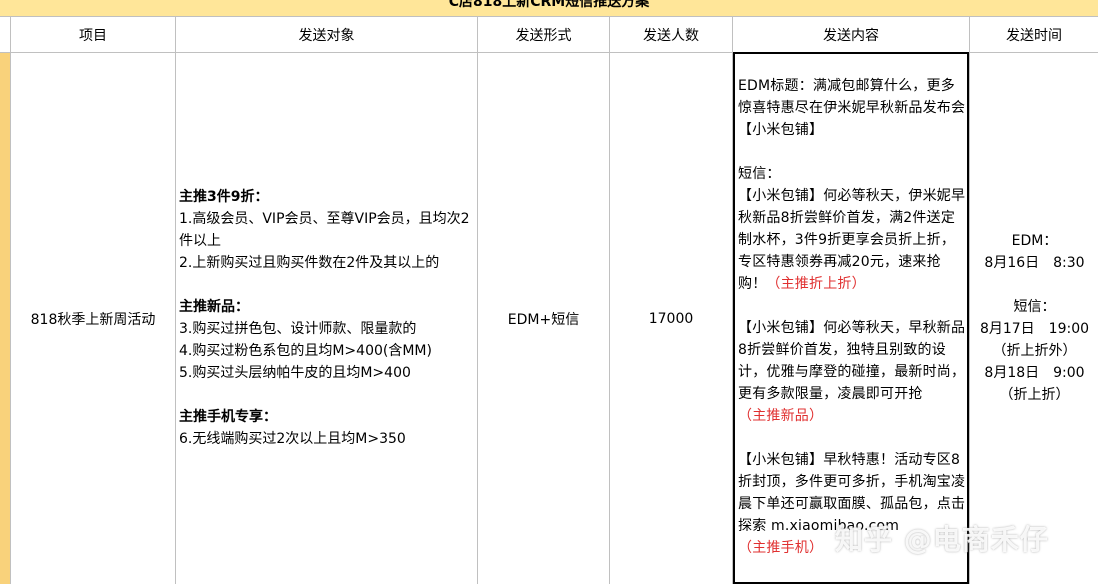 The height and width of the screenshot is (584, 1098). What do you see at coordinates (942, 539) in the screenshot?
I see `watermark: 知乎 @电商禾仔` at bounding box center [942, 539].